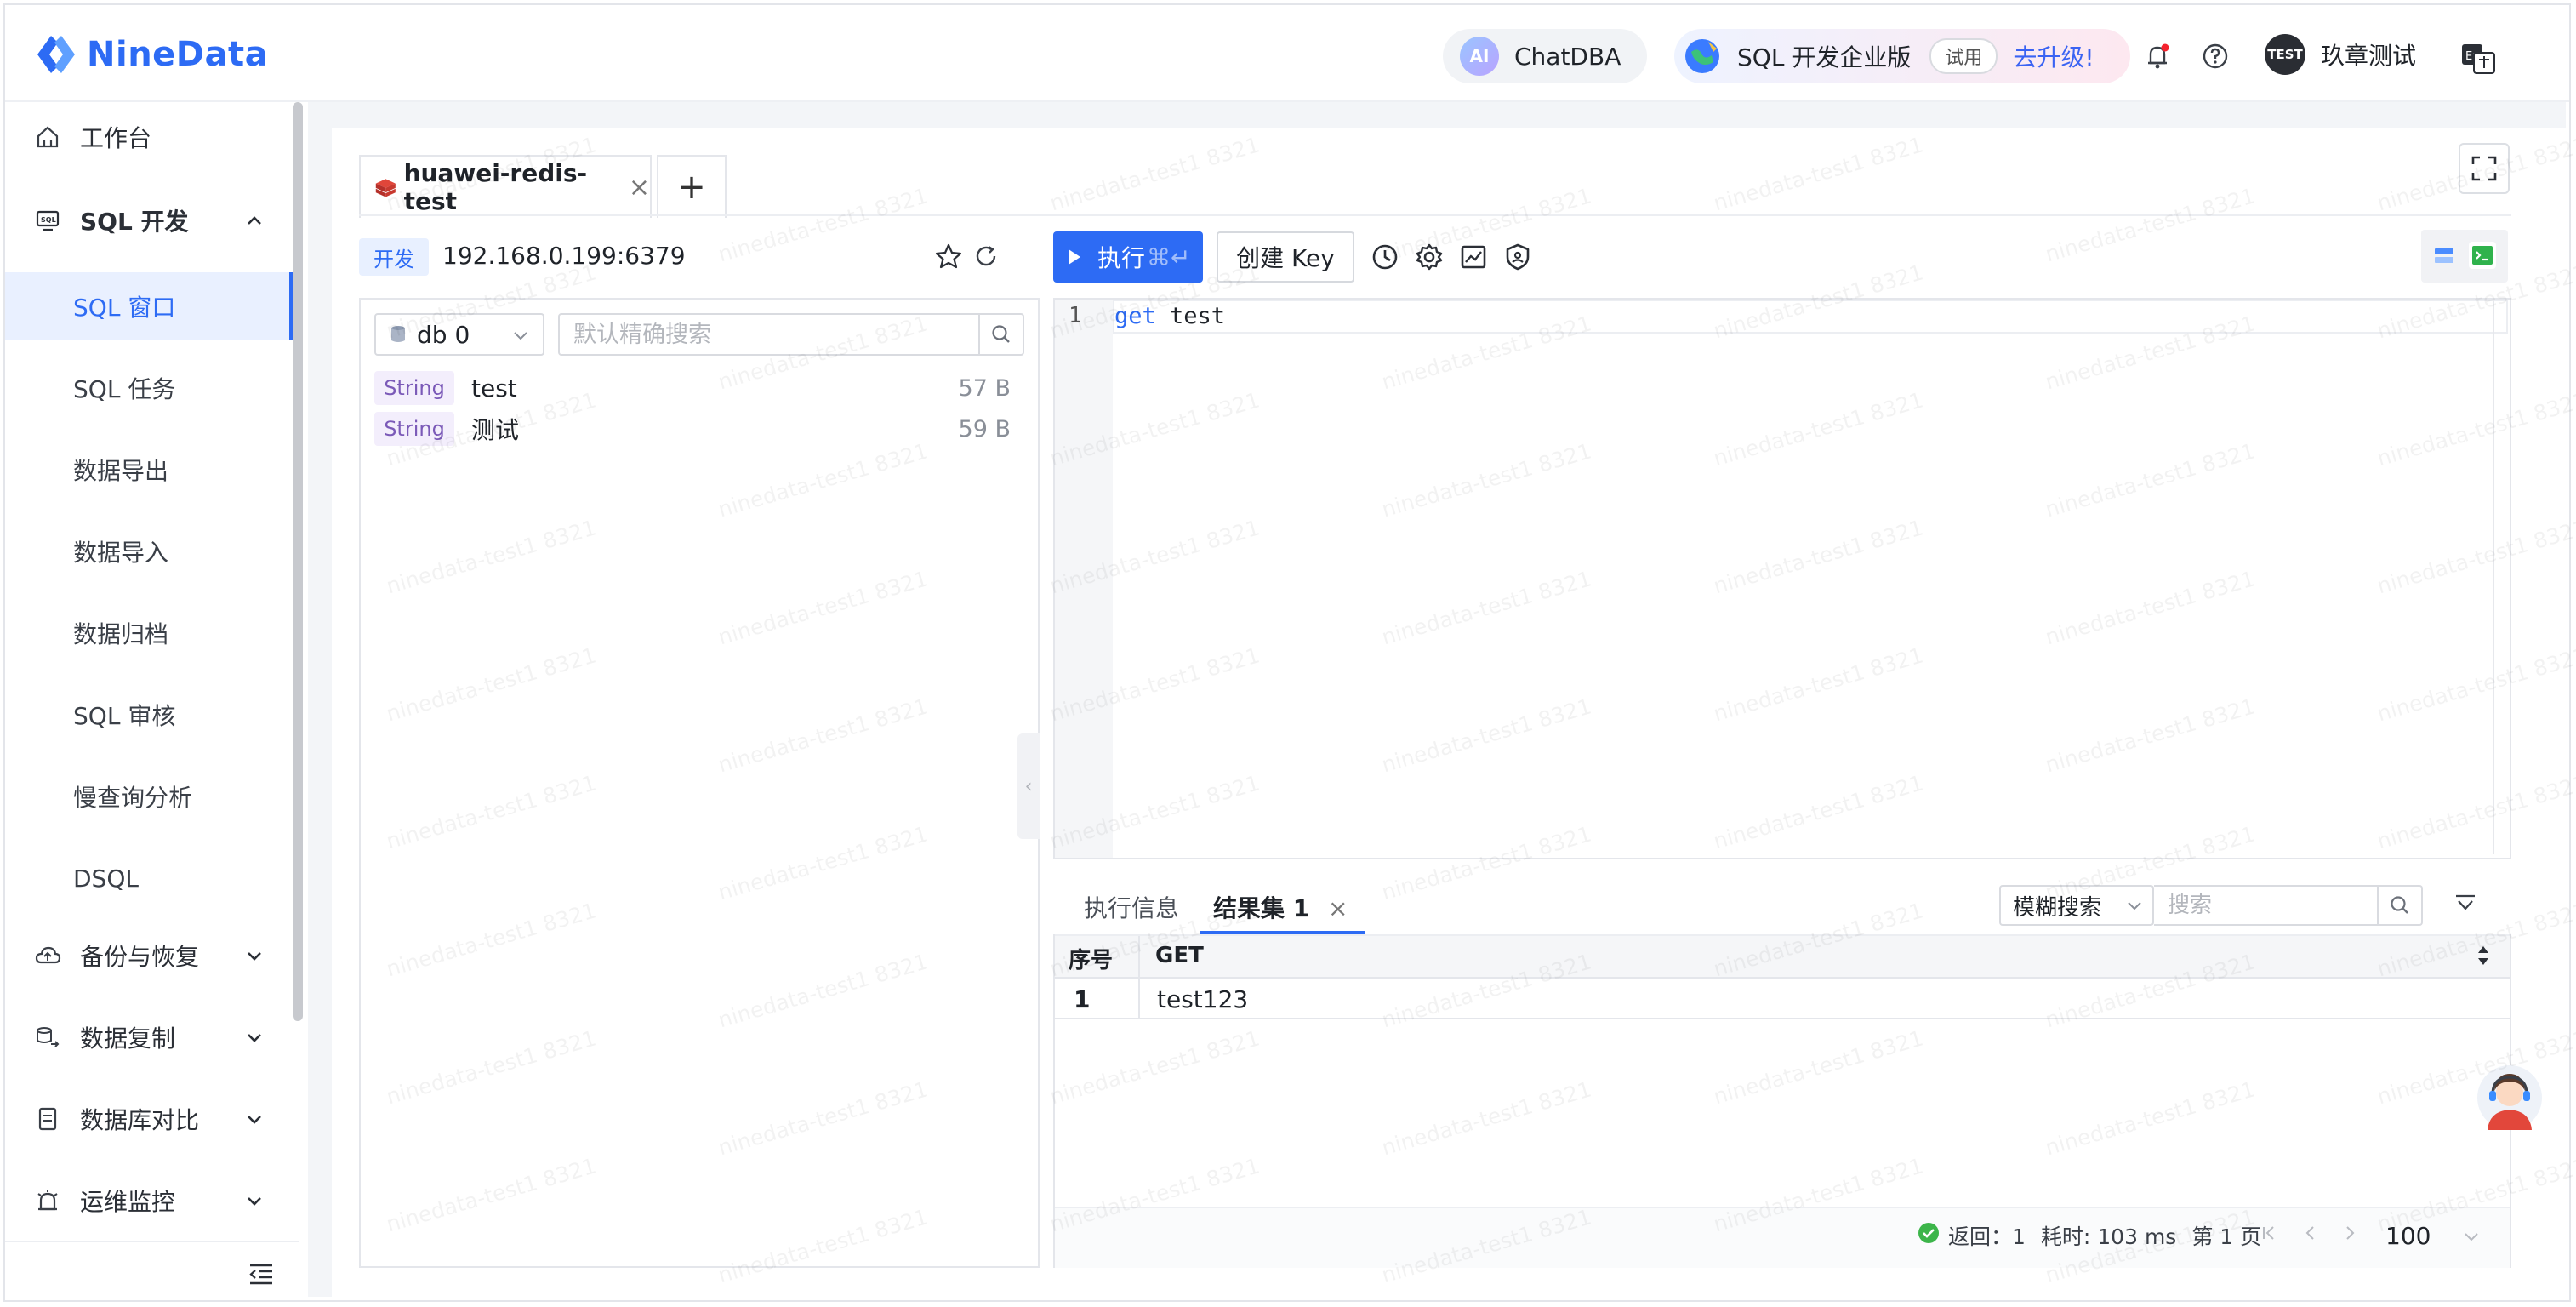  Describe the element at coordinates (128, 1202) in the screenshot. I see `nav-group-monitor-label: 运维监控` at that location.